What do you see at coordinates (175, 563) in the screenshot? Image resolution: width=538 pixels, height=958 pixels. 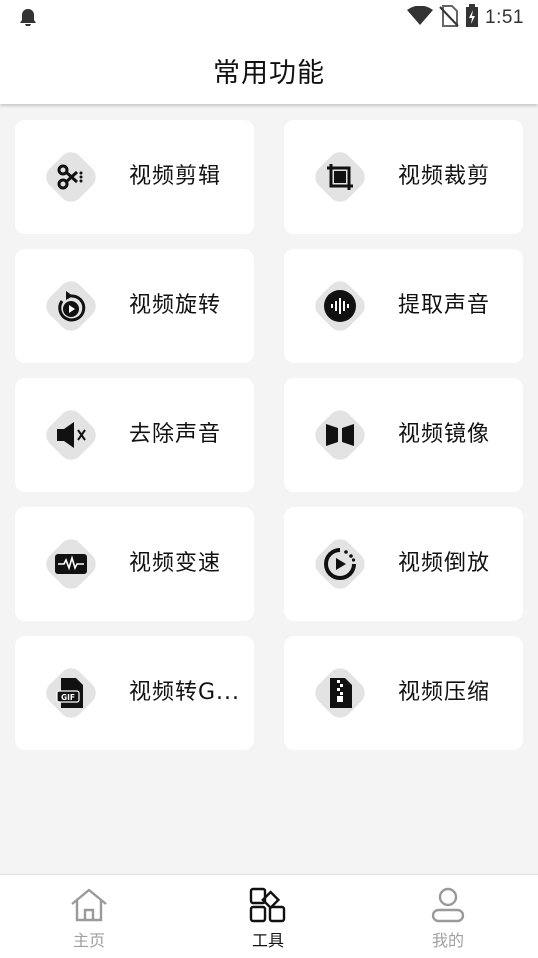 I see `tool-label: 视频变速` at bounding box center [175, 563].